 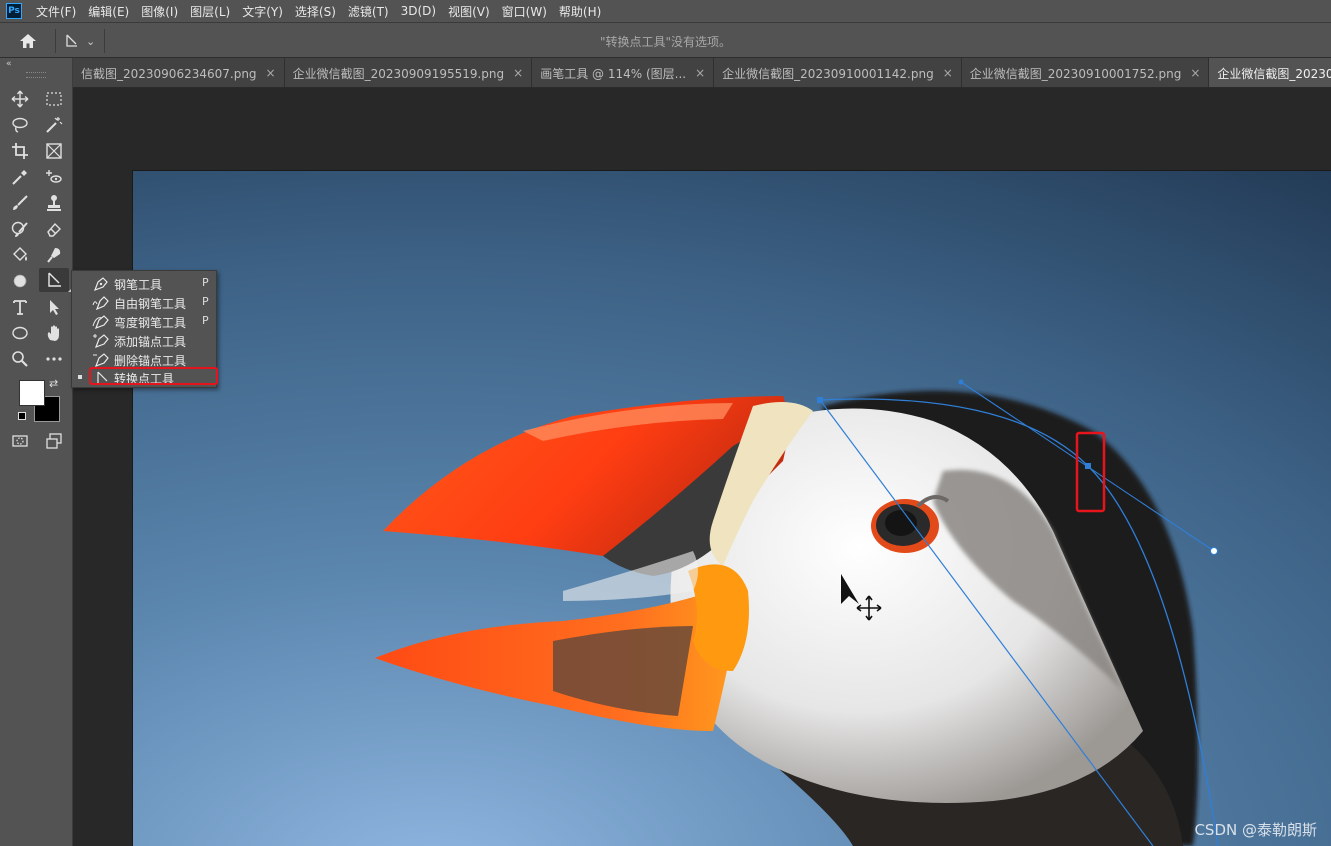 I want to click on dodge-icon, so click(x=20, y=281).